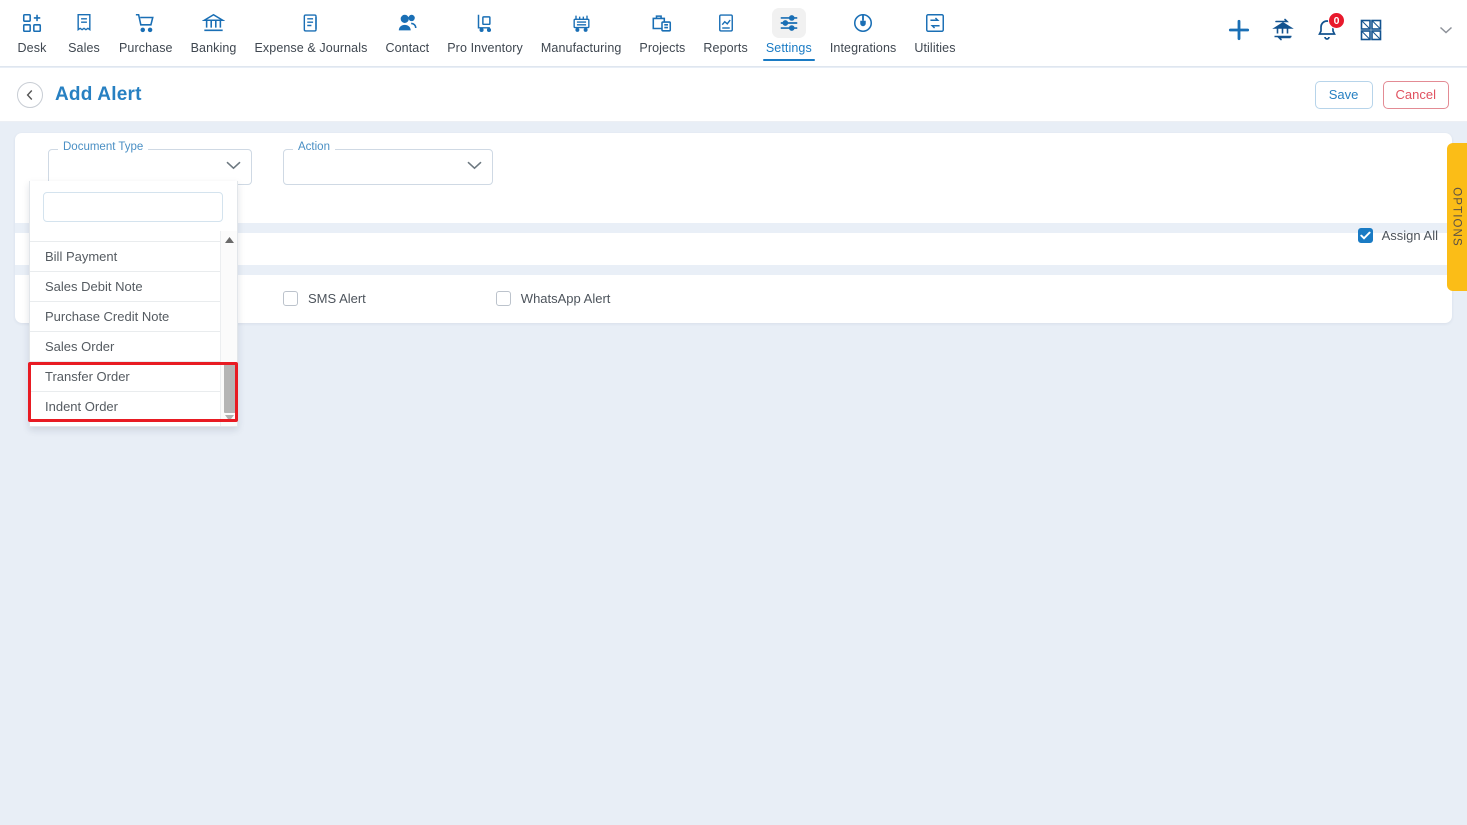 The image size is (1467, 825). What do you see at coordinates (388, 163) in the screenshot?
I see `action-select: Action` at bounding box center [388, 163].